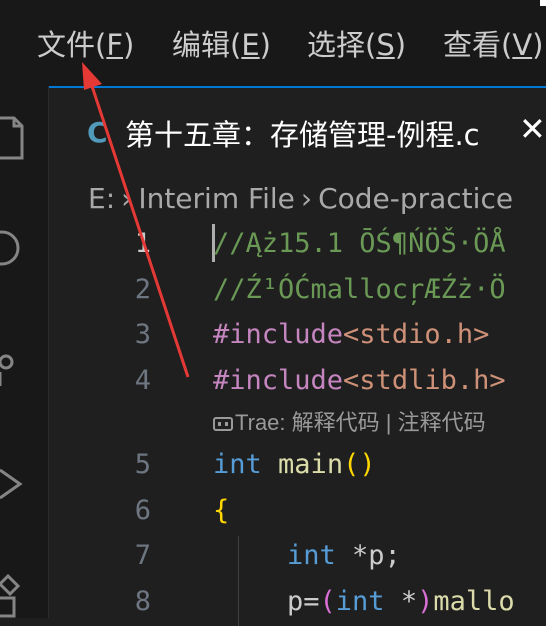 The height and width of the screenshot is (626, 546). I want to click on editor-tab: C 第十五章：存储管理-例程.c ✕, so click(297, 131).